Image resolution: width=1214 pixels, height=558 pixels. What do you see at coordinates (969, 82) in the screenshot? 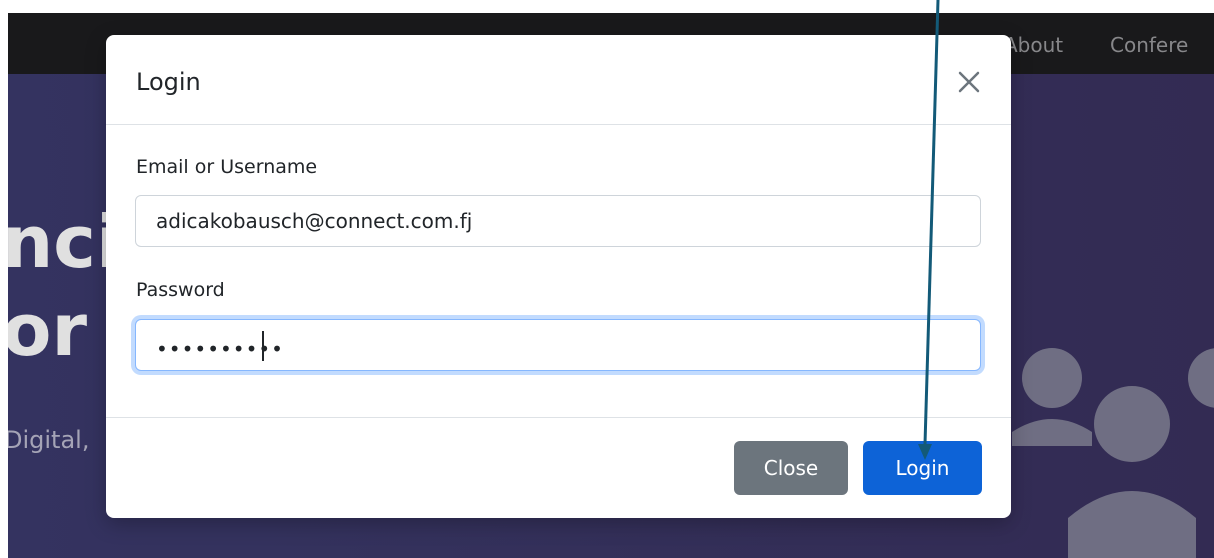
I see `close-icon` at bounding box center [969, 82].